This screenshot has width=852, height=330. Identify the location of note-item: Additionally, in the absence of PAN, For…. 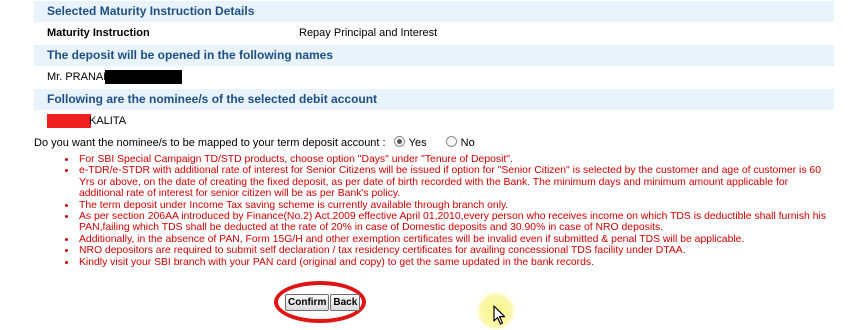
(449, 239).